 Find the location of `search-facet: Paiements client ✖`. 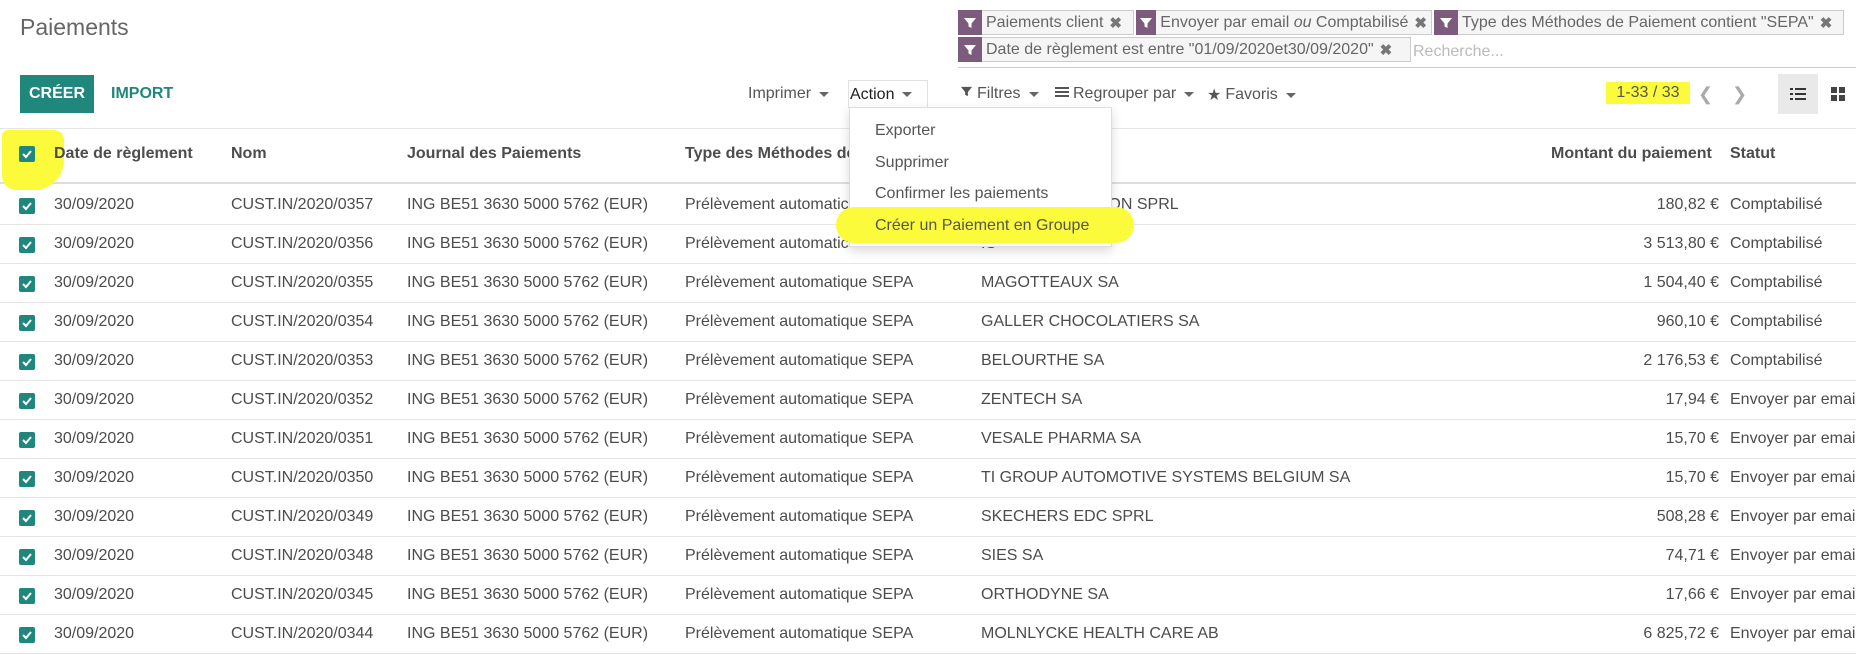

search-facet: Paiements client ✖ is located at coordinates (1046, 22).